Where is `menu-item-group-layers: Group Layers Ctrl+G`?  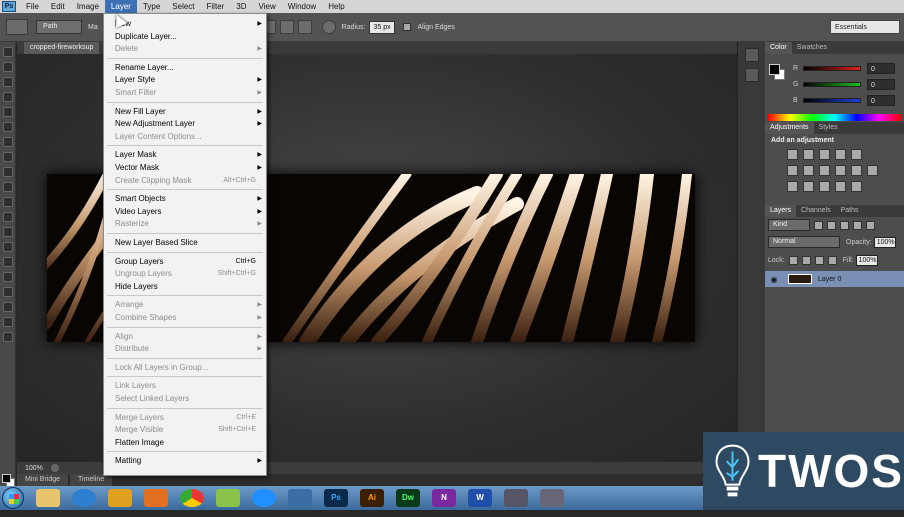
menu-item-group-layers: Group Layers Ctrl+G is located at coordinates (185, 262).